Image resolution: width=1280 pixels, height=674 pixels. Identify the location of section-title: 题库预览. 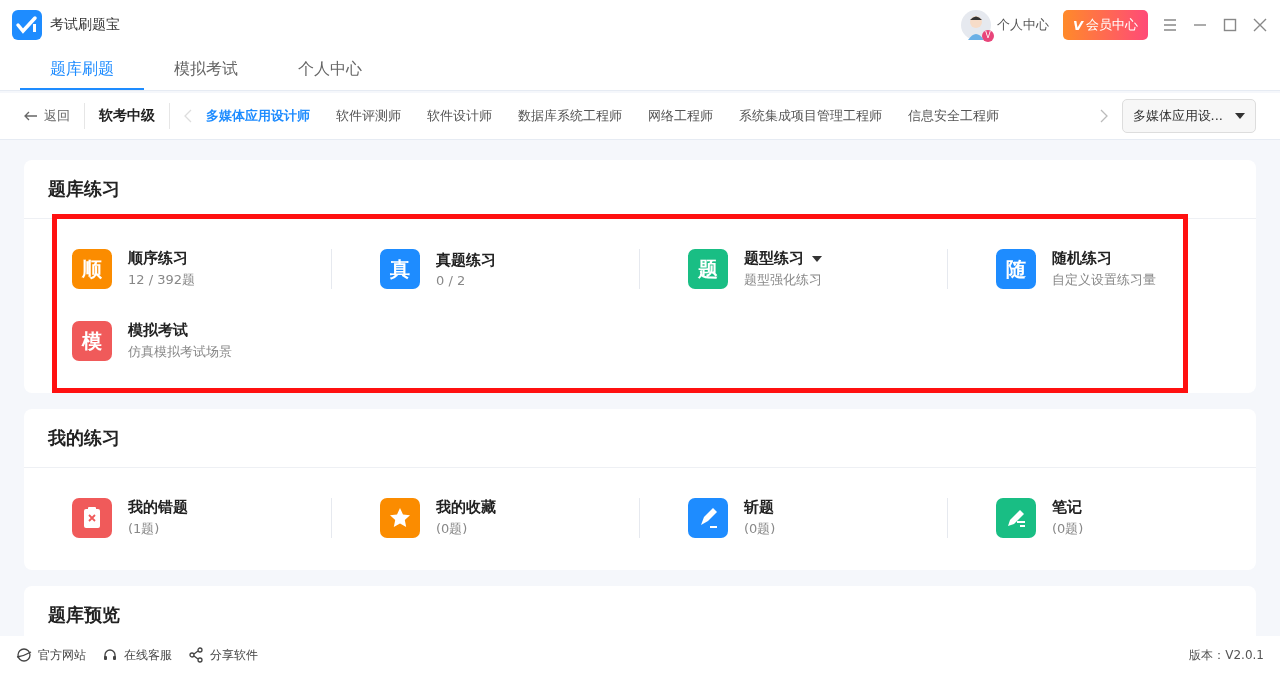
(84, 615).